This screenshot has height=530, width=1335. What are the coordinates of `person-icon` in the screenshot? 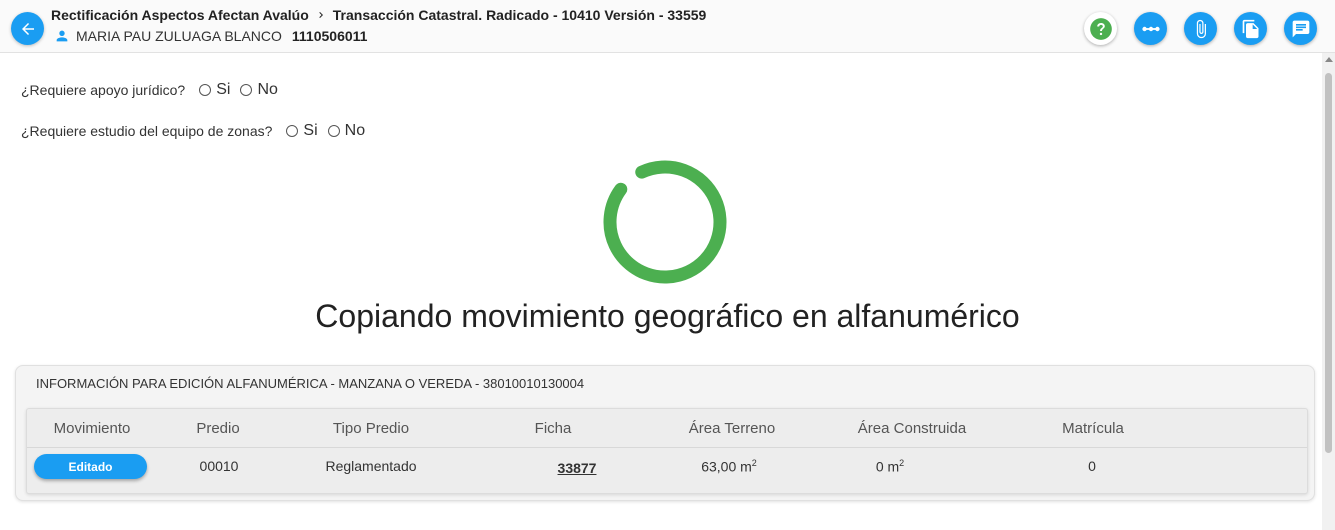 It's located at (62, 36).